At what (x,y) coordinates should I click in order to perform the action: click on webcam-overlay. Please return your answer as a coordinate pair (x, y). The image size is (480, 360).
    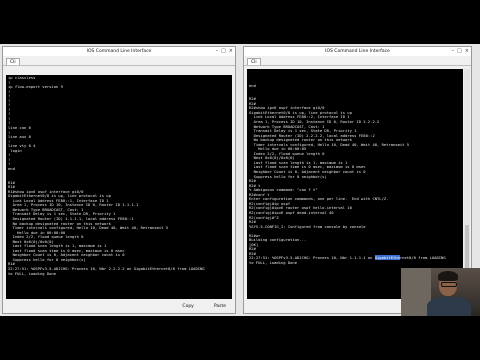
    Looking at the image, I should click on (440, 292).